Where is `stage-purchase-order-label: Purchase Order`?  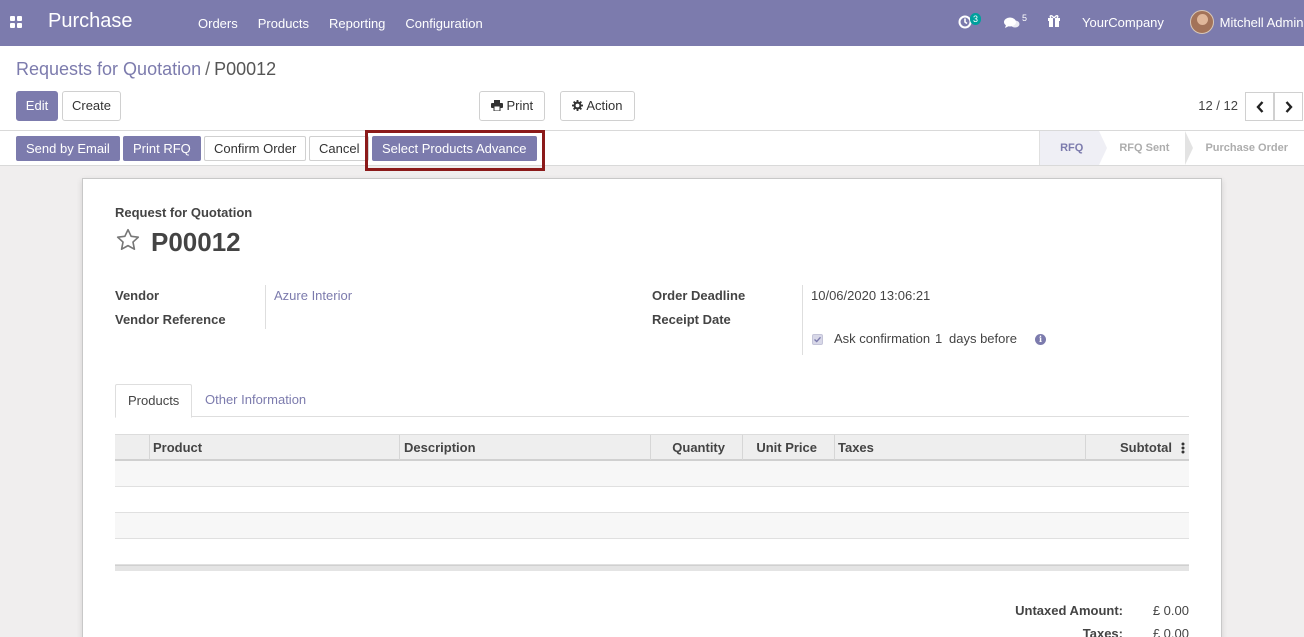 stage-purchase-order-label: Purchase Order is located at coordinates (1246, 148).